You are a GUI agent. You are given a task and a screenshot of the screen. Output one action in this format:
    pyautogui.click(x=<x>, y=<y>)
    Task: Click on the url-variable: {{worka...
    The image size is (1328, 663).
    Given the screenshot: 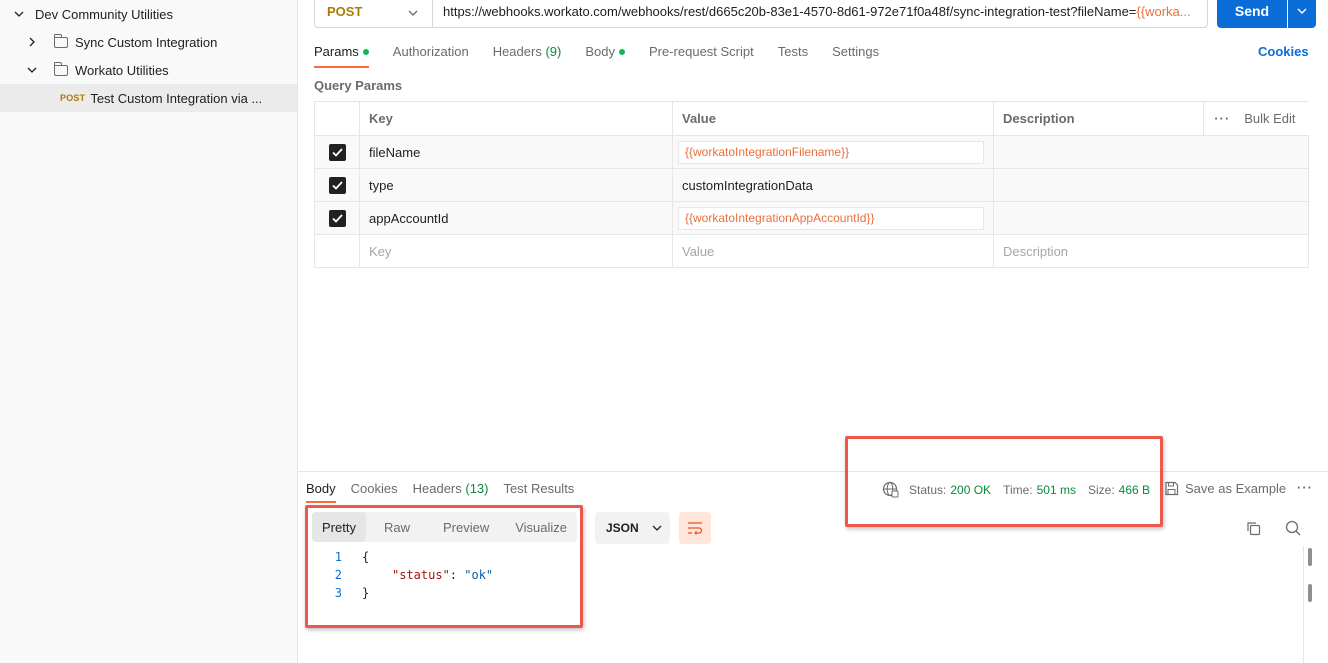 What is the action you would take?
    pyautogui.click(x=1163, y=11)
    